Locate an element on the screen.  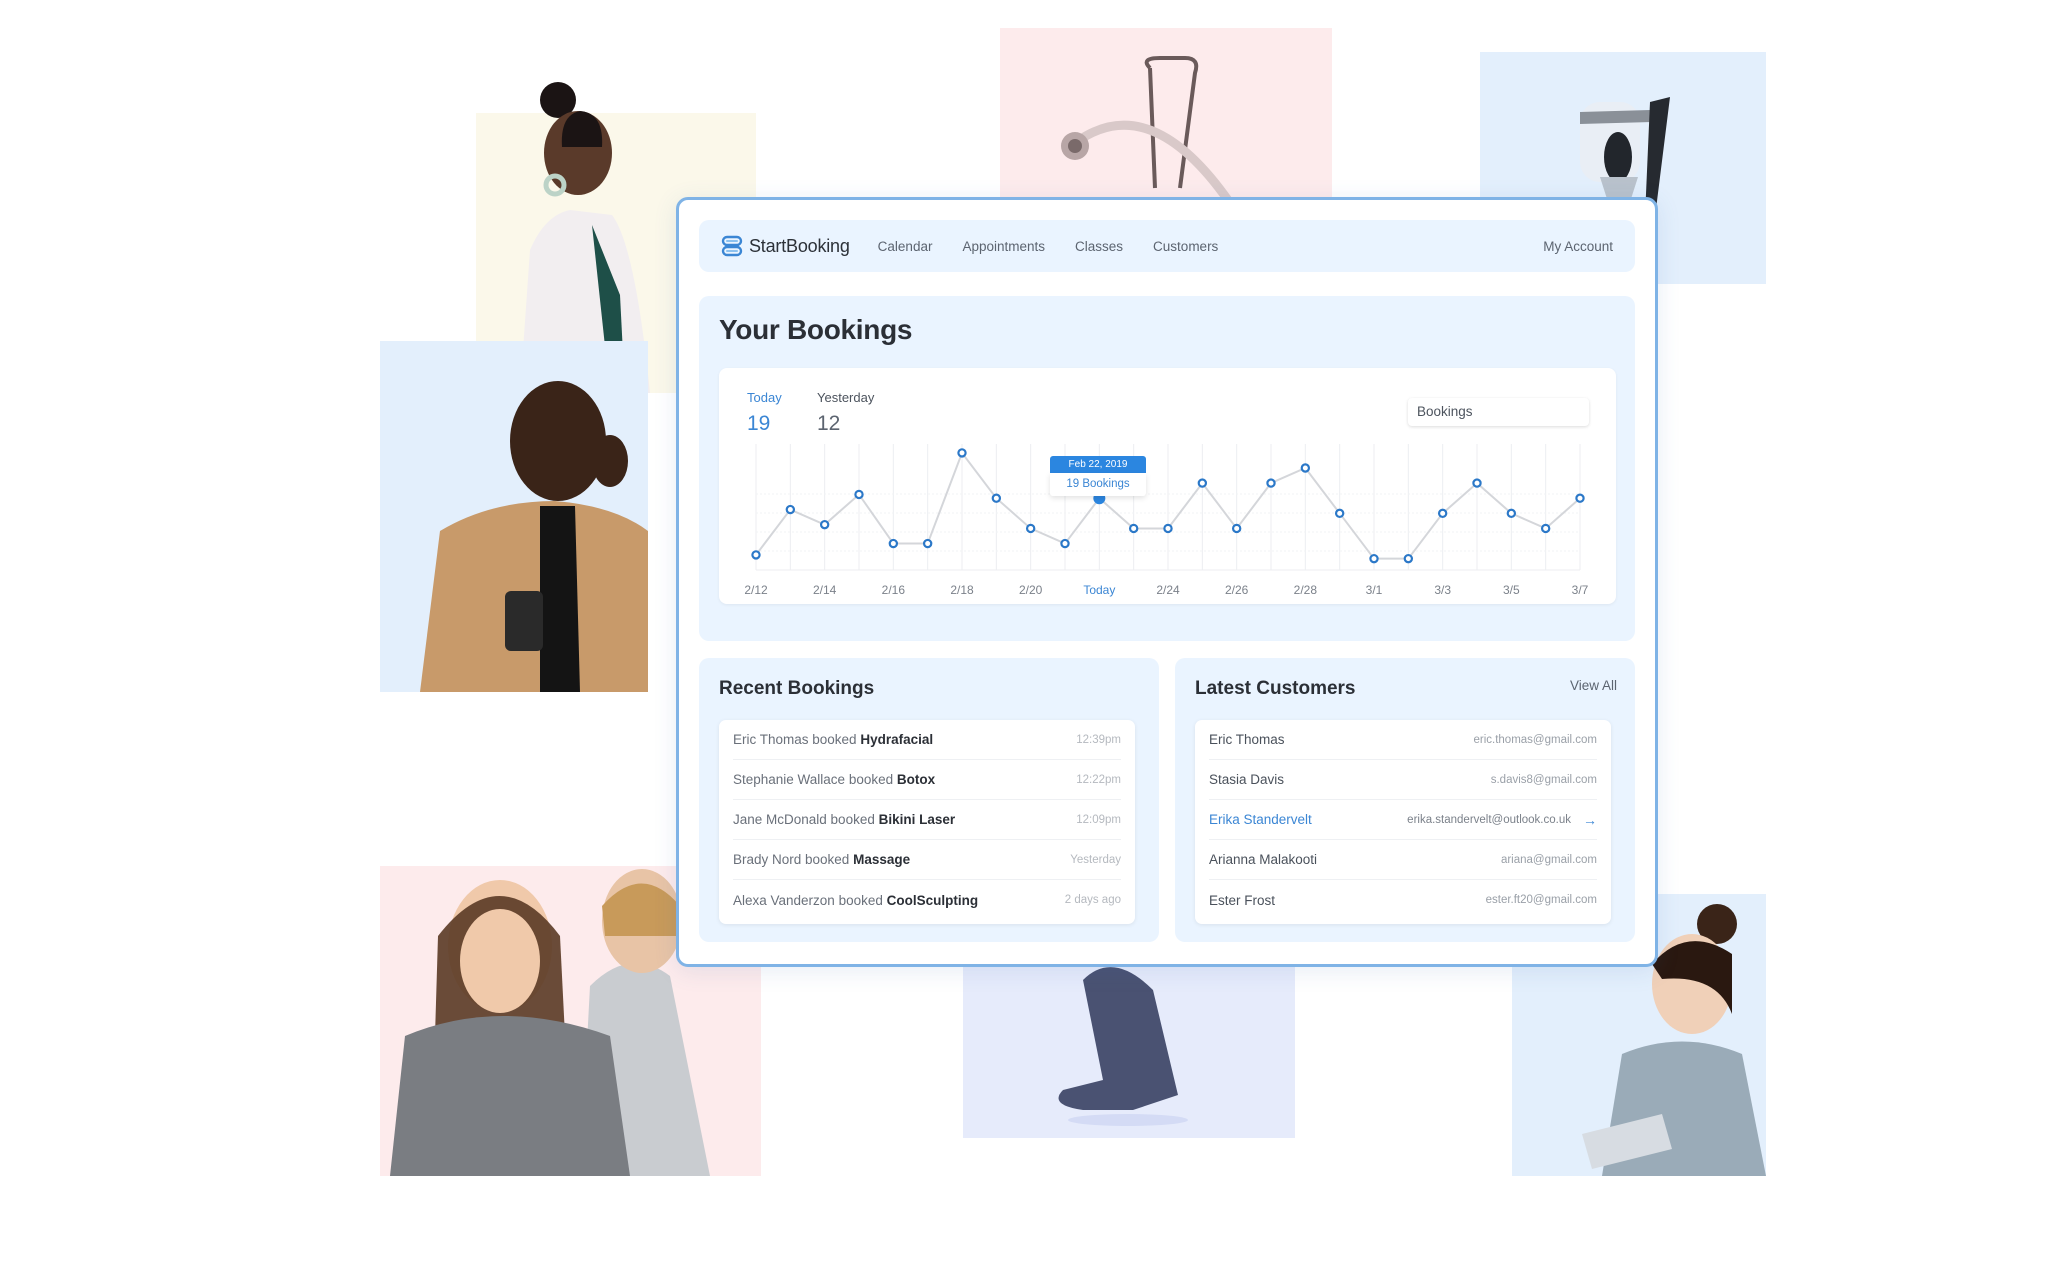
x-tick-label: 2/18 is located at coordinates (962, 590).